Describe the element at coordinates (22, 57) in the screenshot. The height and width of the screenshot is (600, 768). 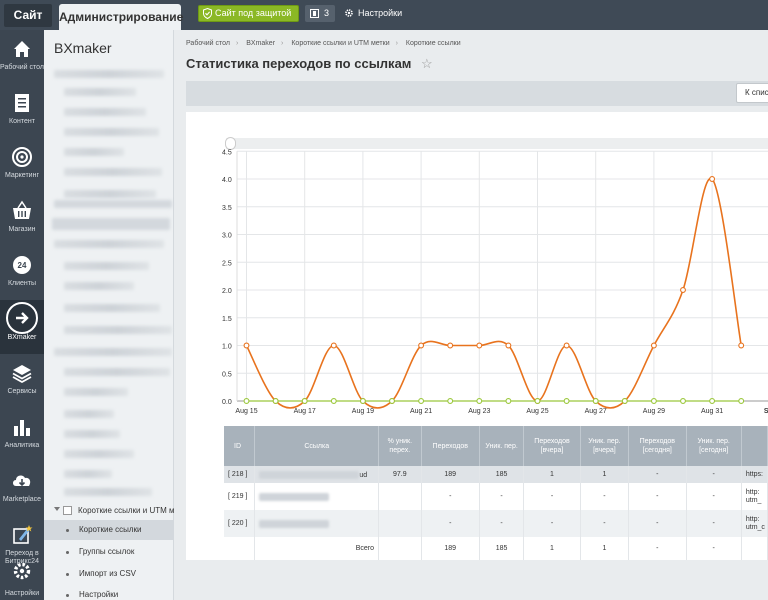
I see `nav-desktop: Рабочий стол` at that location.